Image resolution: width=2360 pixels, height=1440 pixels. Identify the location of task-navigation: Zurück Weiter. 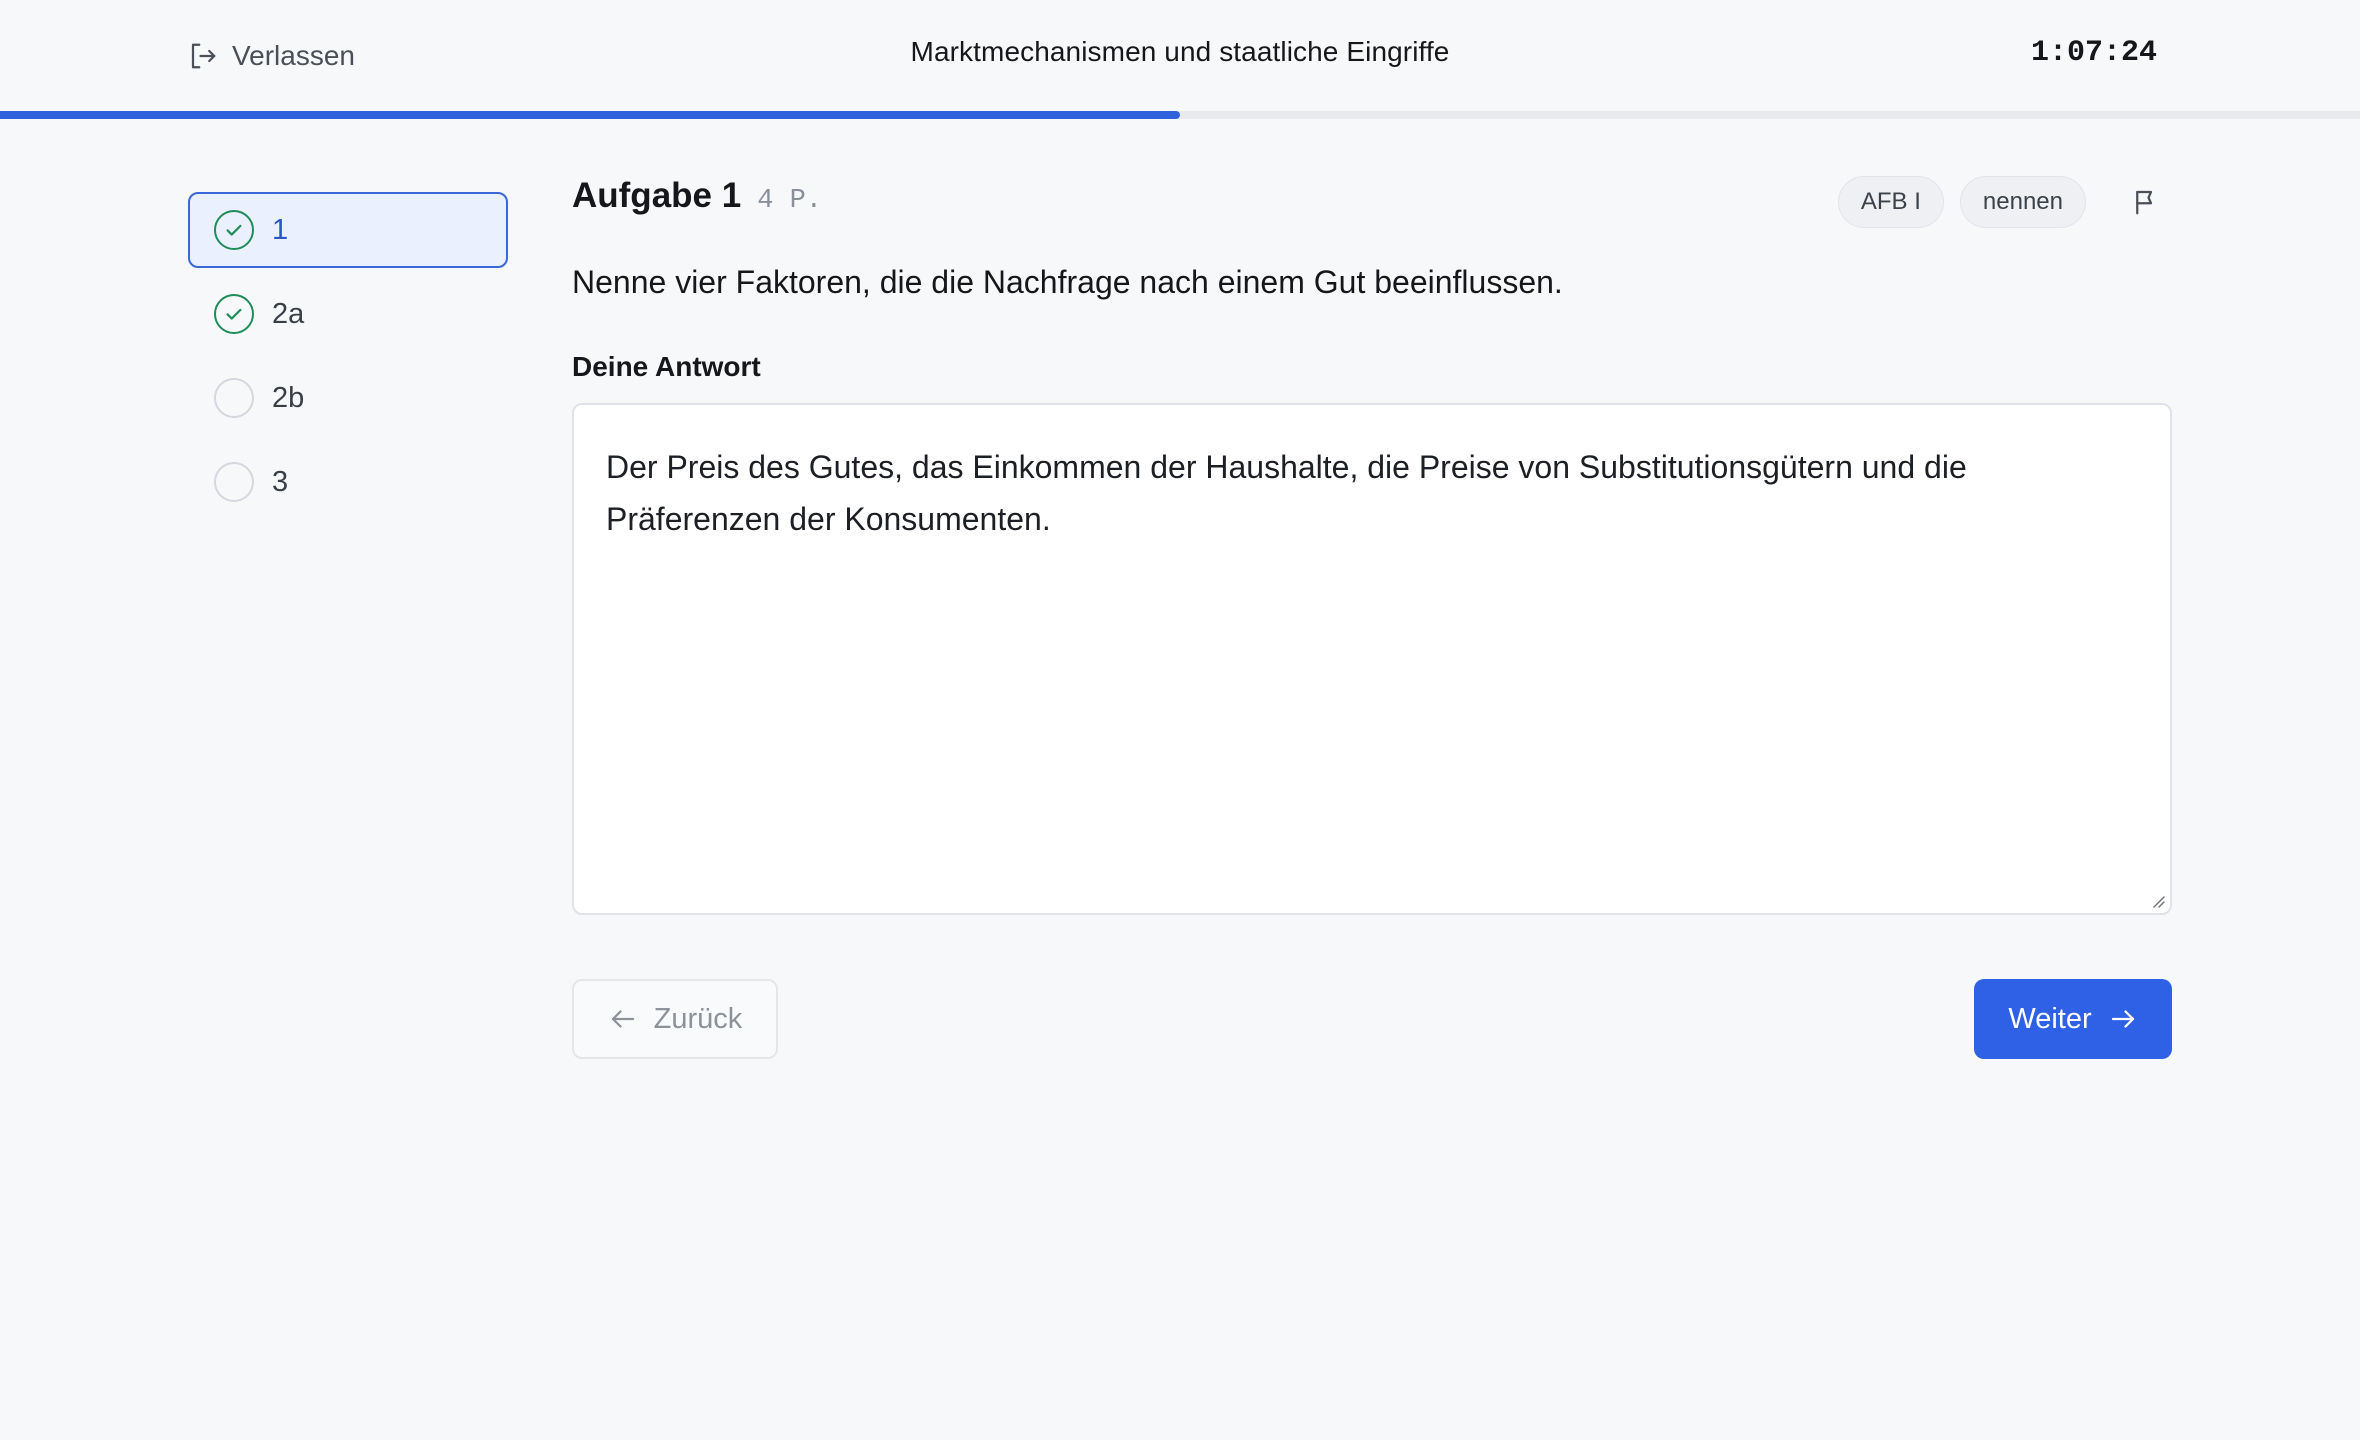
(1372, 1019).